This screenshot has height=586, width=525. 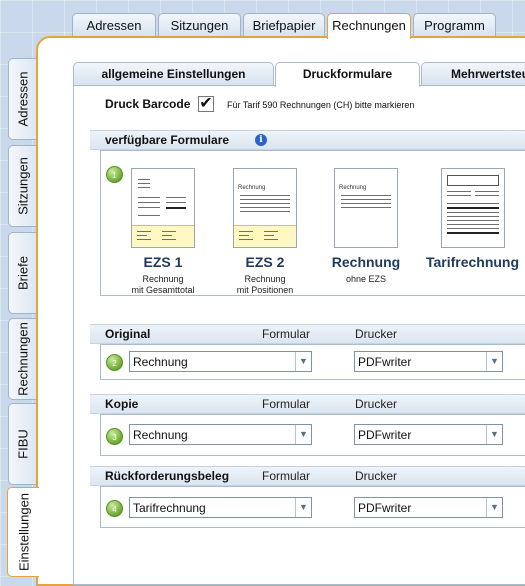 I want to click on form-ezs2-thumbnail: Rechnung, so click(x=265, y=208).